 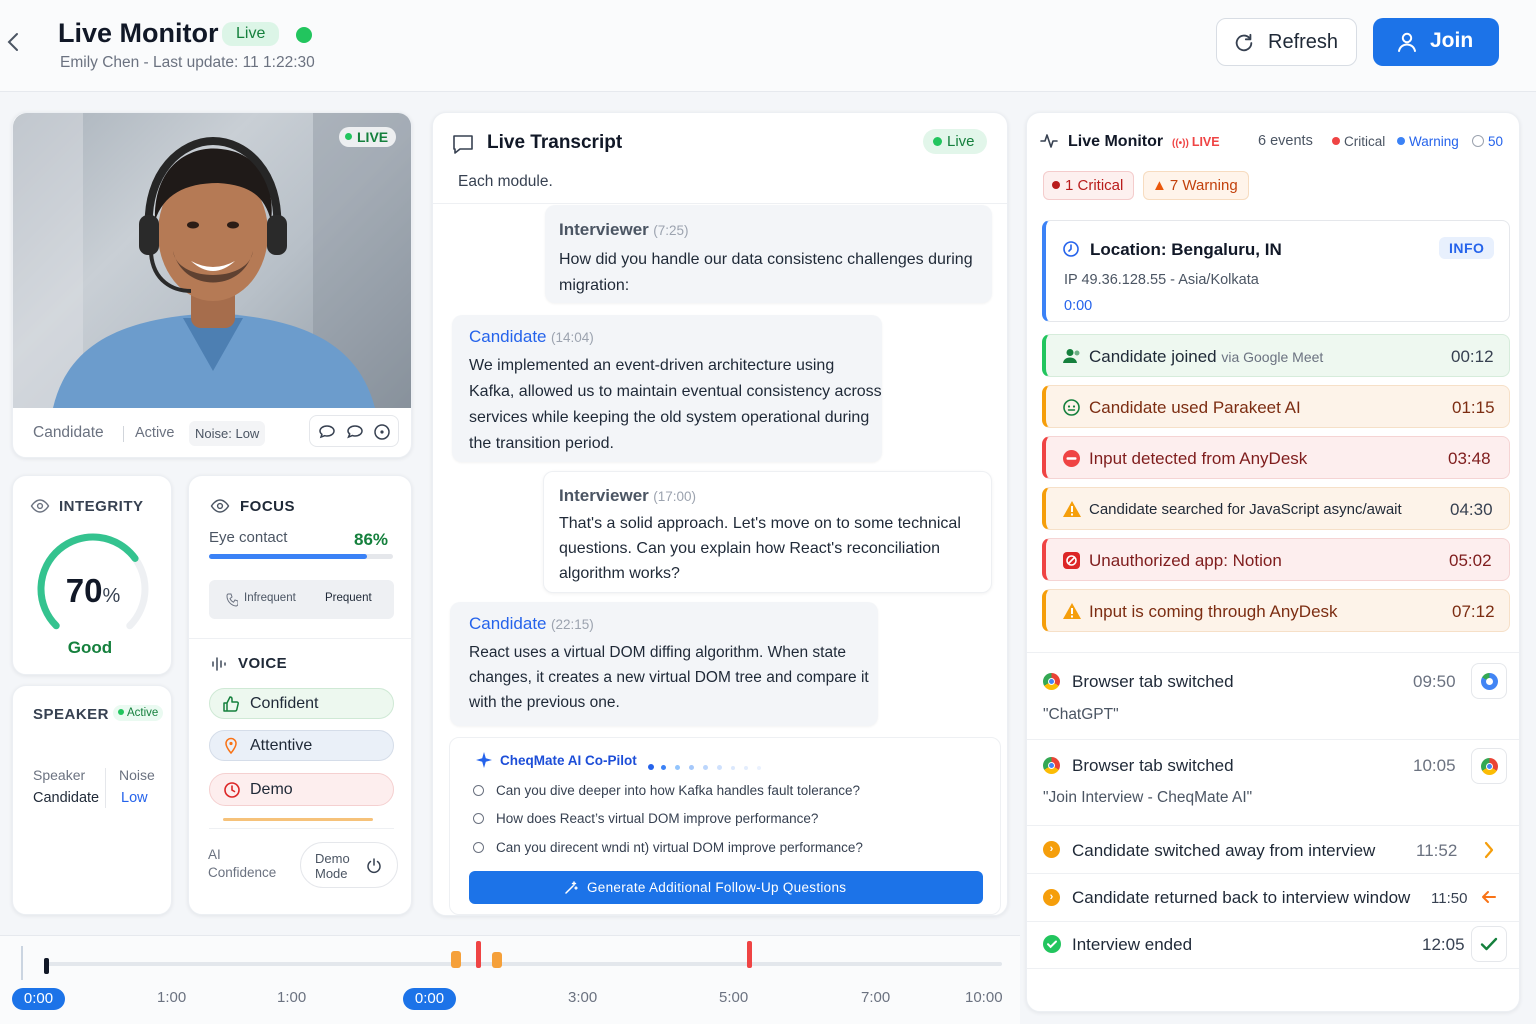 What do you see at coordinates (59, 775) in the screenshot?
I see `speaker-col1-label: Speaker` at bounding box center [59, 775].